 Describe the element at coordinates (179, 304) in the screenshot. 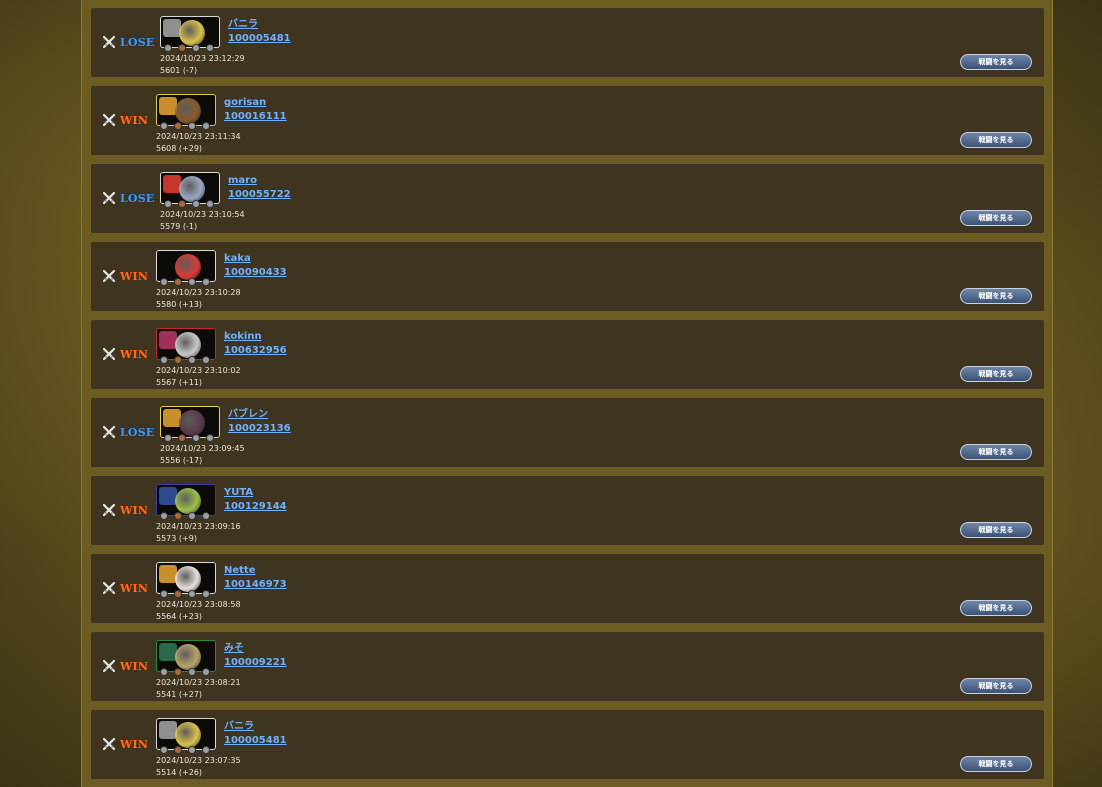

I see `rating-change: 5580 (+13)` at that location.